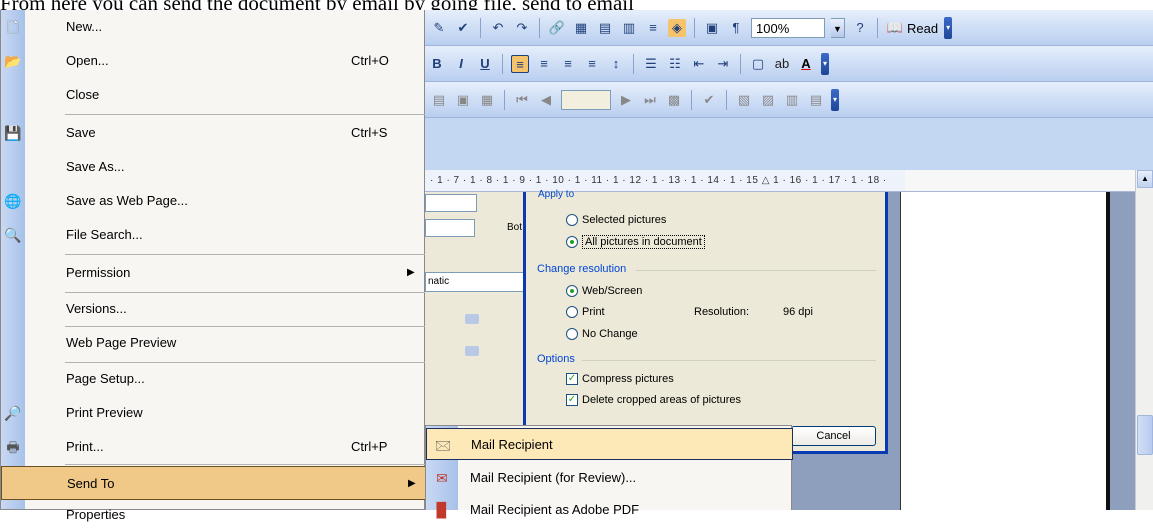 The image size is (1153, 532). What do you see at coordinates (13, 447) in the screenshot?
I see `printer-icon: 🖶` at bounding box center [13, 447].